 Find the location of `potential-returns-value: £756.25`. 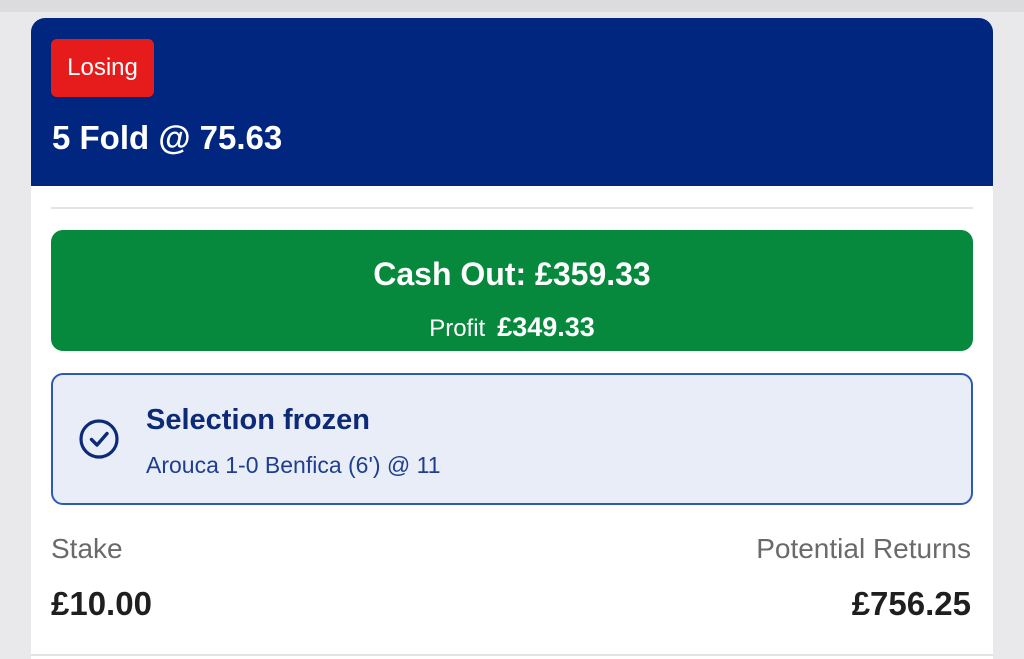

potential-returns-value: £756.25 is located at coordinates (911, 603).